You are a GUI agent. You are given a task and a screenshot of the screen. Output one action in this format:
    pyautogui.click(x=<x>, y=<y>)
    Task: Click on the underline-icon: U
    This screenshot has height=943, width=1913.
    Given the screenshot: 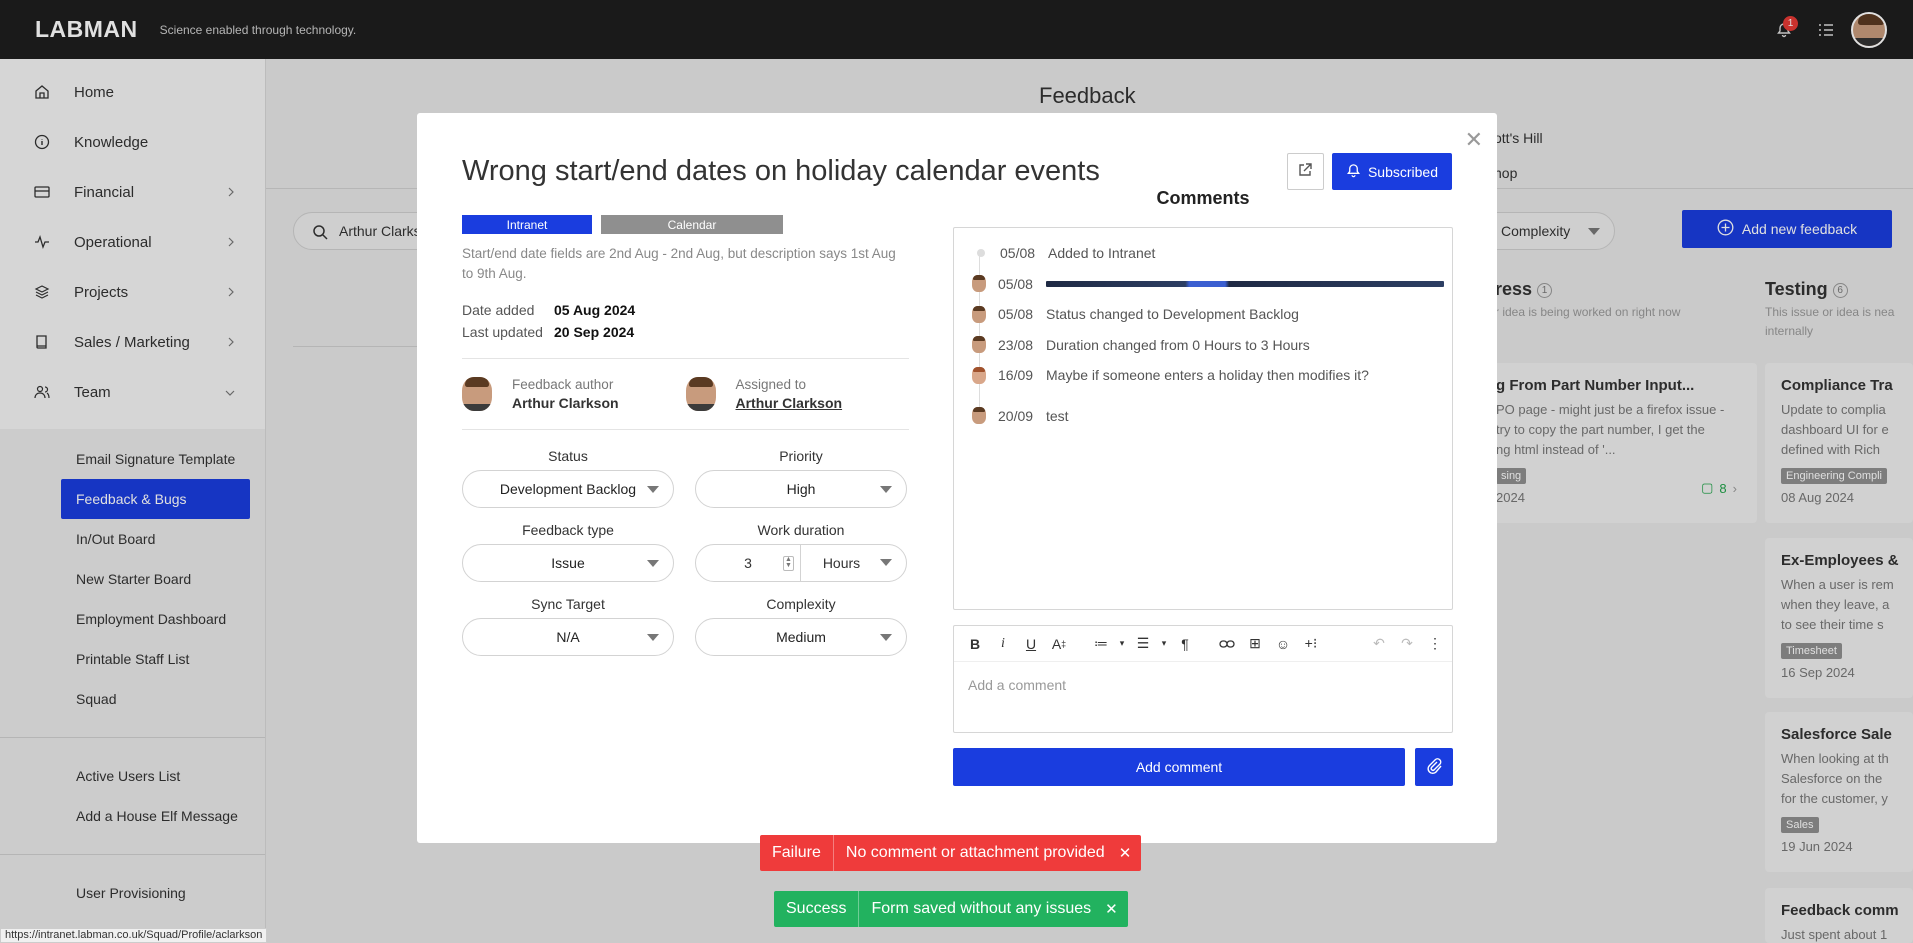 What is the action you would take?
    pyautogui.click(x=1031, y=644)
    